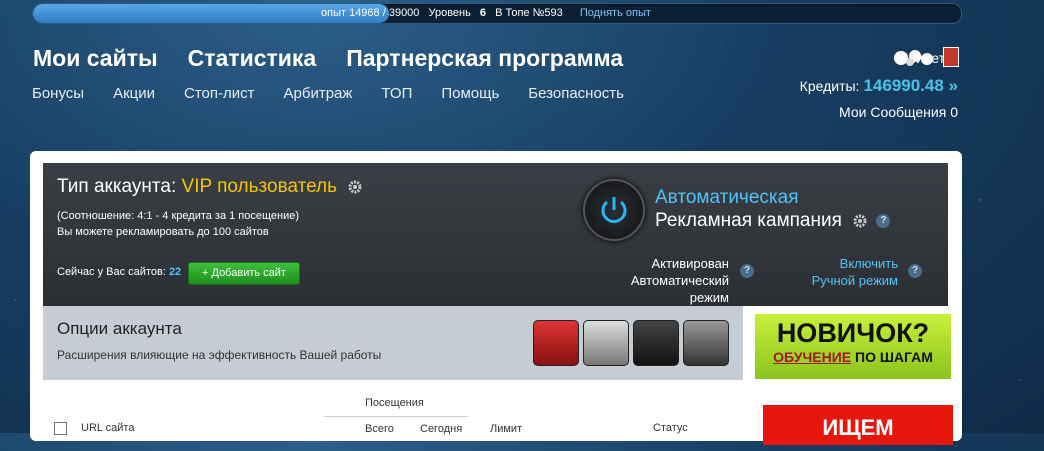 The width and height of the screenshot is (1044, 451). I want to click on nav-bonuses: Бонусы, so click(58, 93).